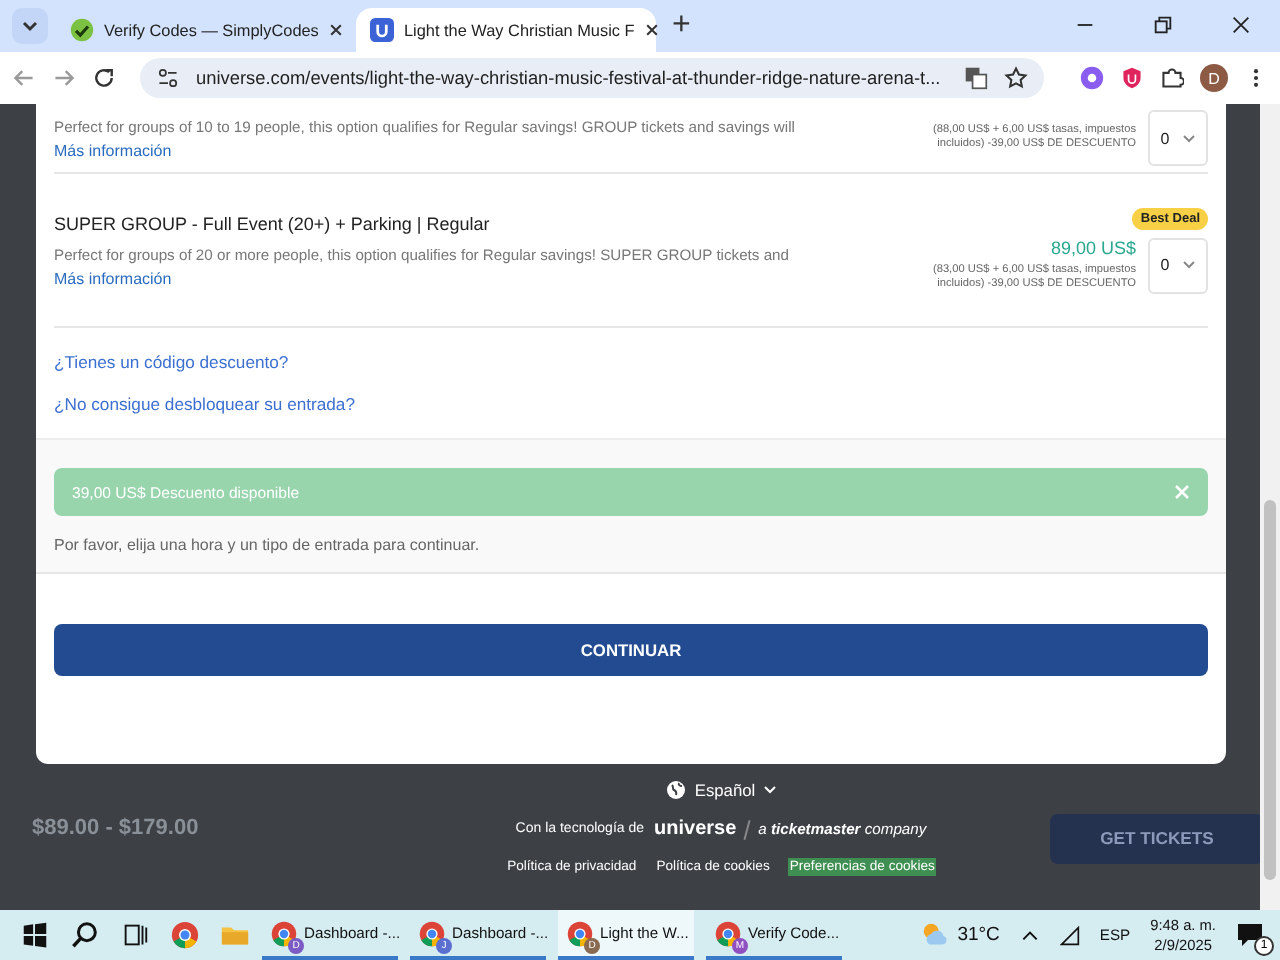 This screenshot has height=960, width=1280. Describe the element at coordinates (631, 650) in the screenshot. I see `continue-button: CONTINUAR` at that location.